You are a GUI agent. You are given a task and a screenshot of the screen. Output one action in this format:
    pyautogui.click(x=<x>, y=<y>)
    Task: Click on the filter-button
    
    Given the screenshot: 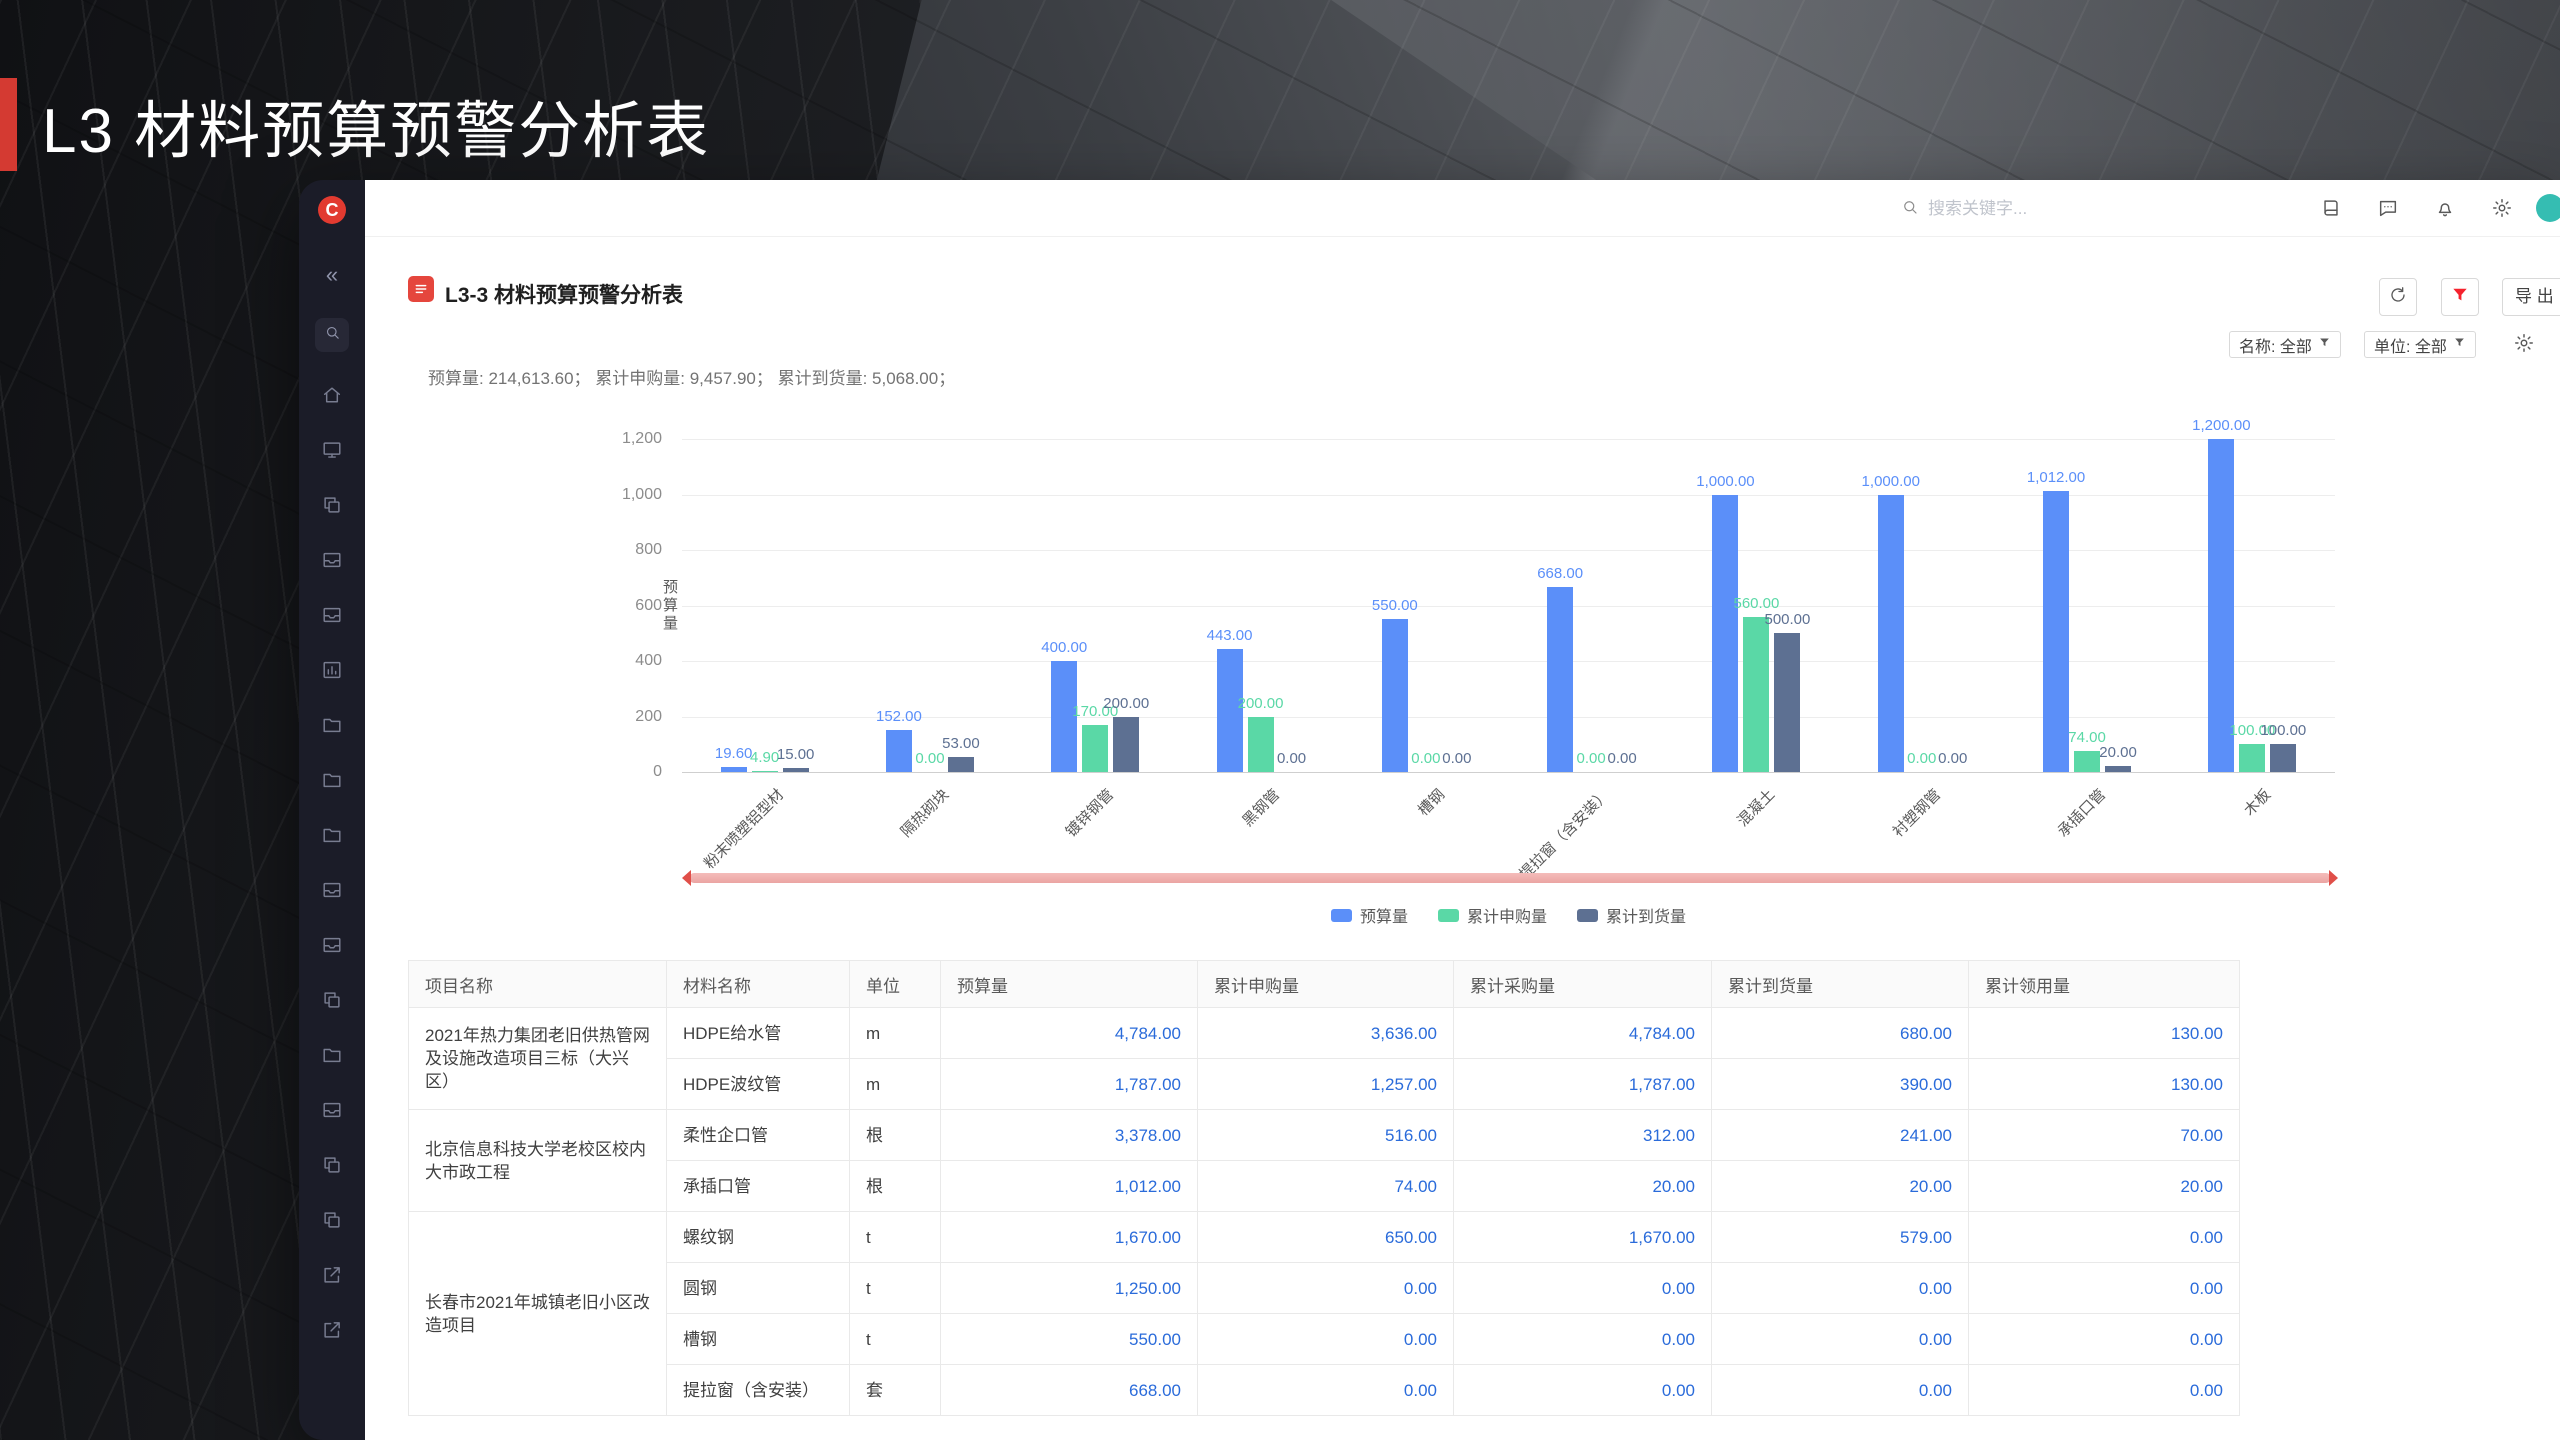 What is the action you would take?
    pyautogui.click(x=2460, y=297)
    